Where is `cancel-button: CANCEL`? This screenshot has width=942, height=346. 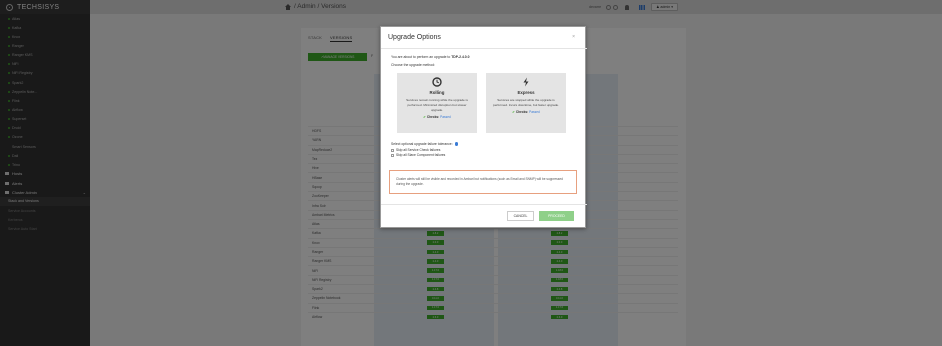 cancel-button: CANCEL is located at coordinates (520, 216).